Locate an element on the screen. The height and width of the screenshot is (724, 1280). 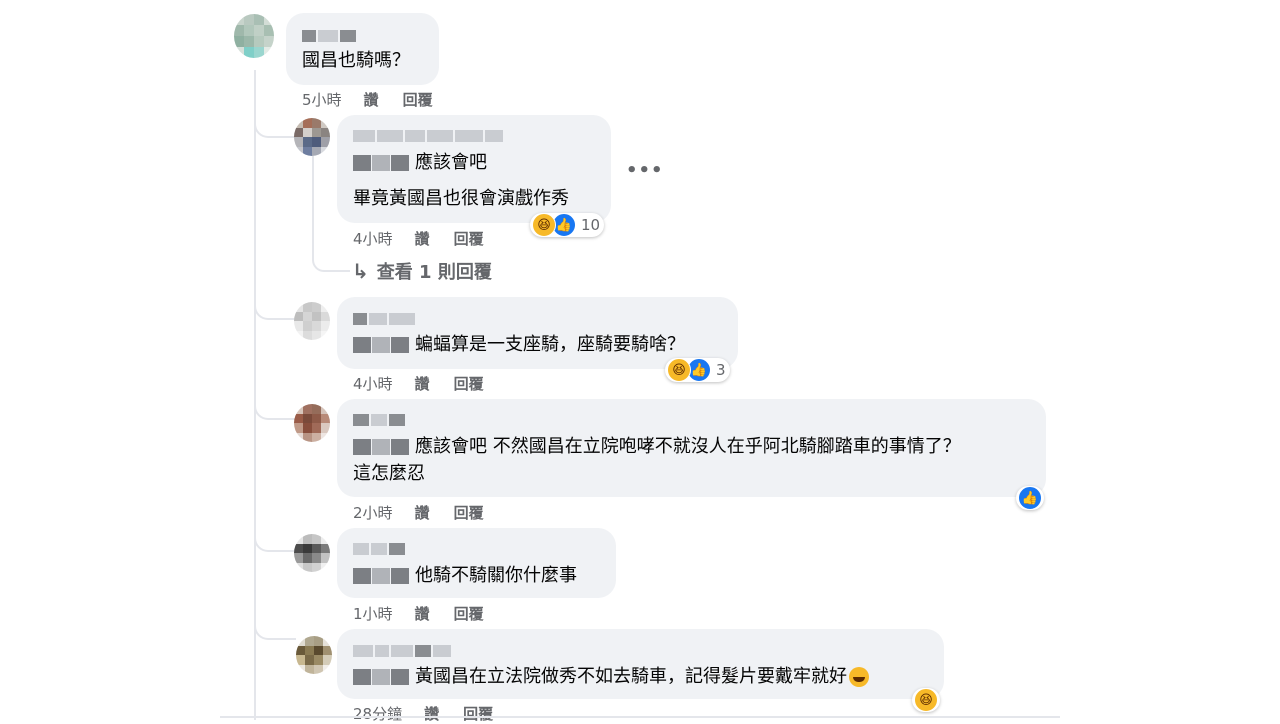
comment-text-line: 畢竟黃國昌也很會演戲作秀 is located at coordinates (461, 198).